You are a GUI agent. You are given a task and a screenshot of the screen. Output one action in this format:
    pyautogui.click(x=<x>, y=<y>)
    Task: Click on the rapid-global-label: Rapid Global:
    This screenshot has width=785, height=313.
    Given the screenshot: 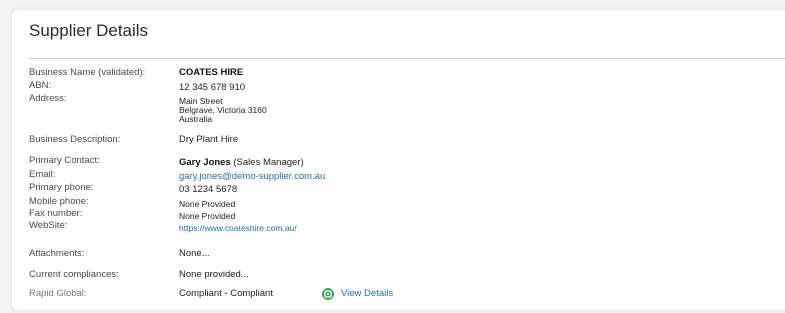 What is the action you would take?
    pyautogui.click(x=58, y=293)
    